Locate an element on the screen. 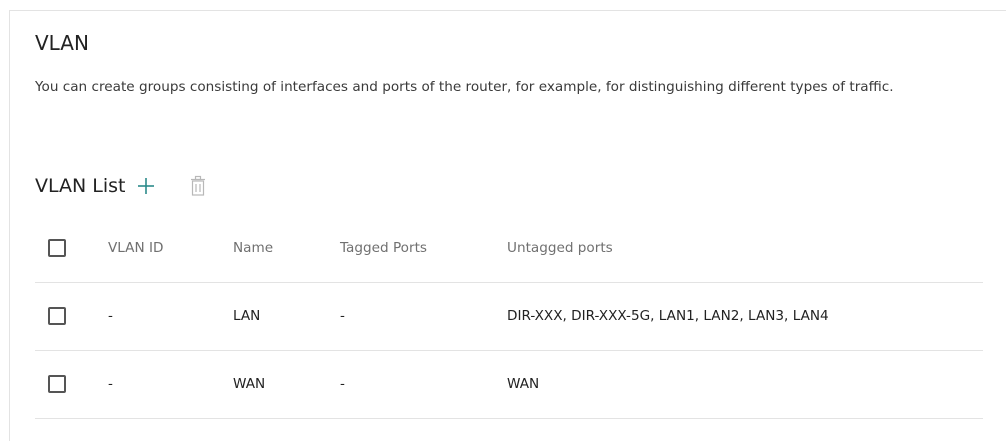 This screenshot has height=441, width=1006. vlan-list-title: VLAN List is located at coordinates (80, 186).